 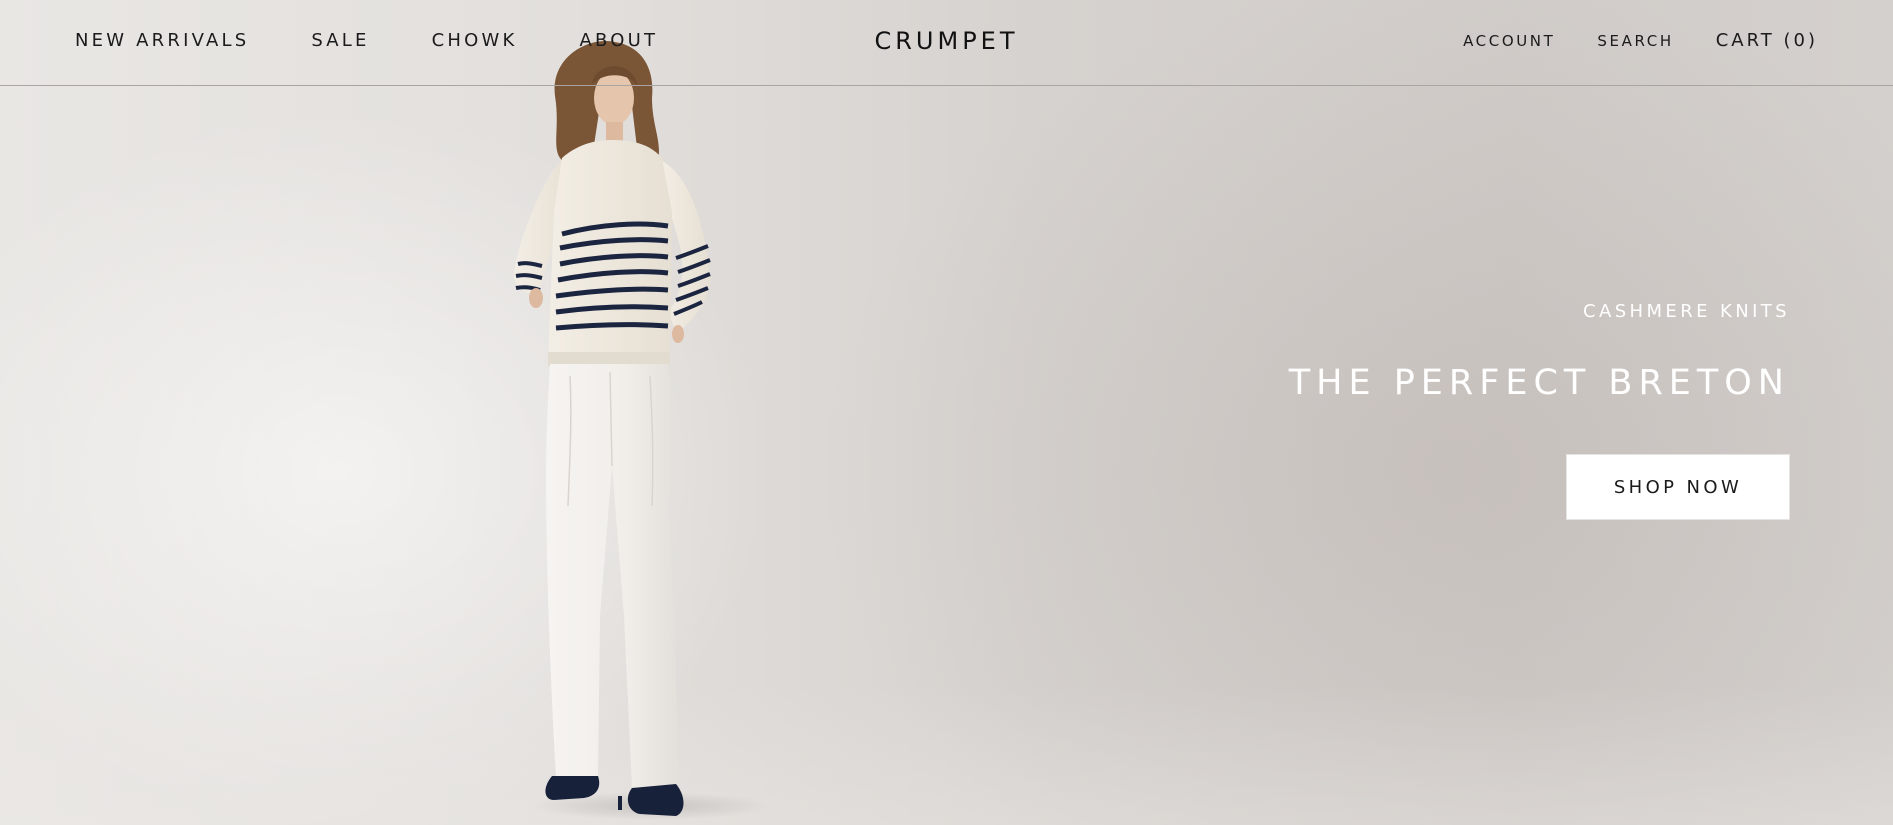 I want to click on search-link: SEARCH, so click(x=1635, y=41).